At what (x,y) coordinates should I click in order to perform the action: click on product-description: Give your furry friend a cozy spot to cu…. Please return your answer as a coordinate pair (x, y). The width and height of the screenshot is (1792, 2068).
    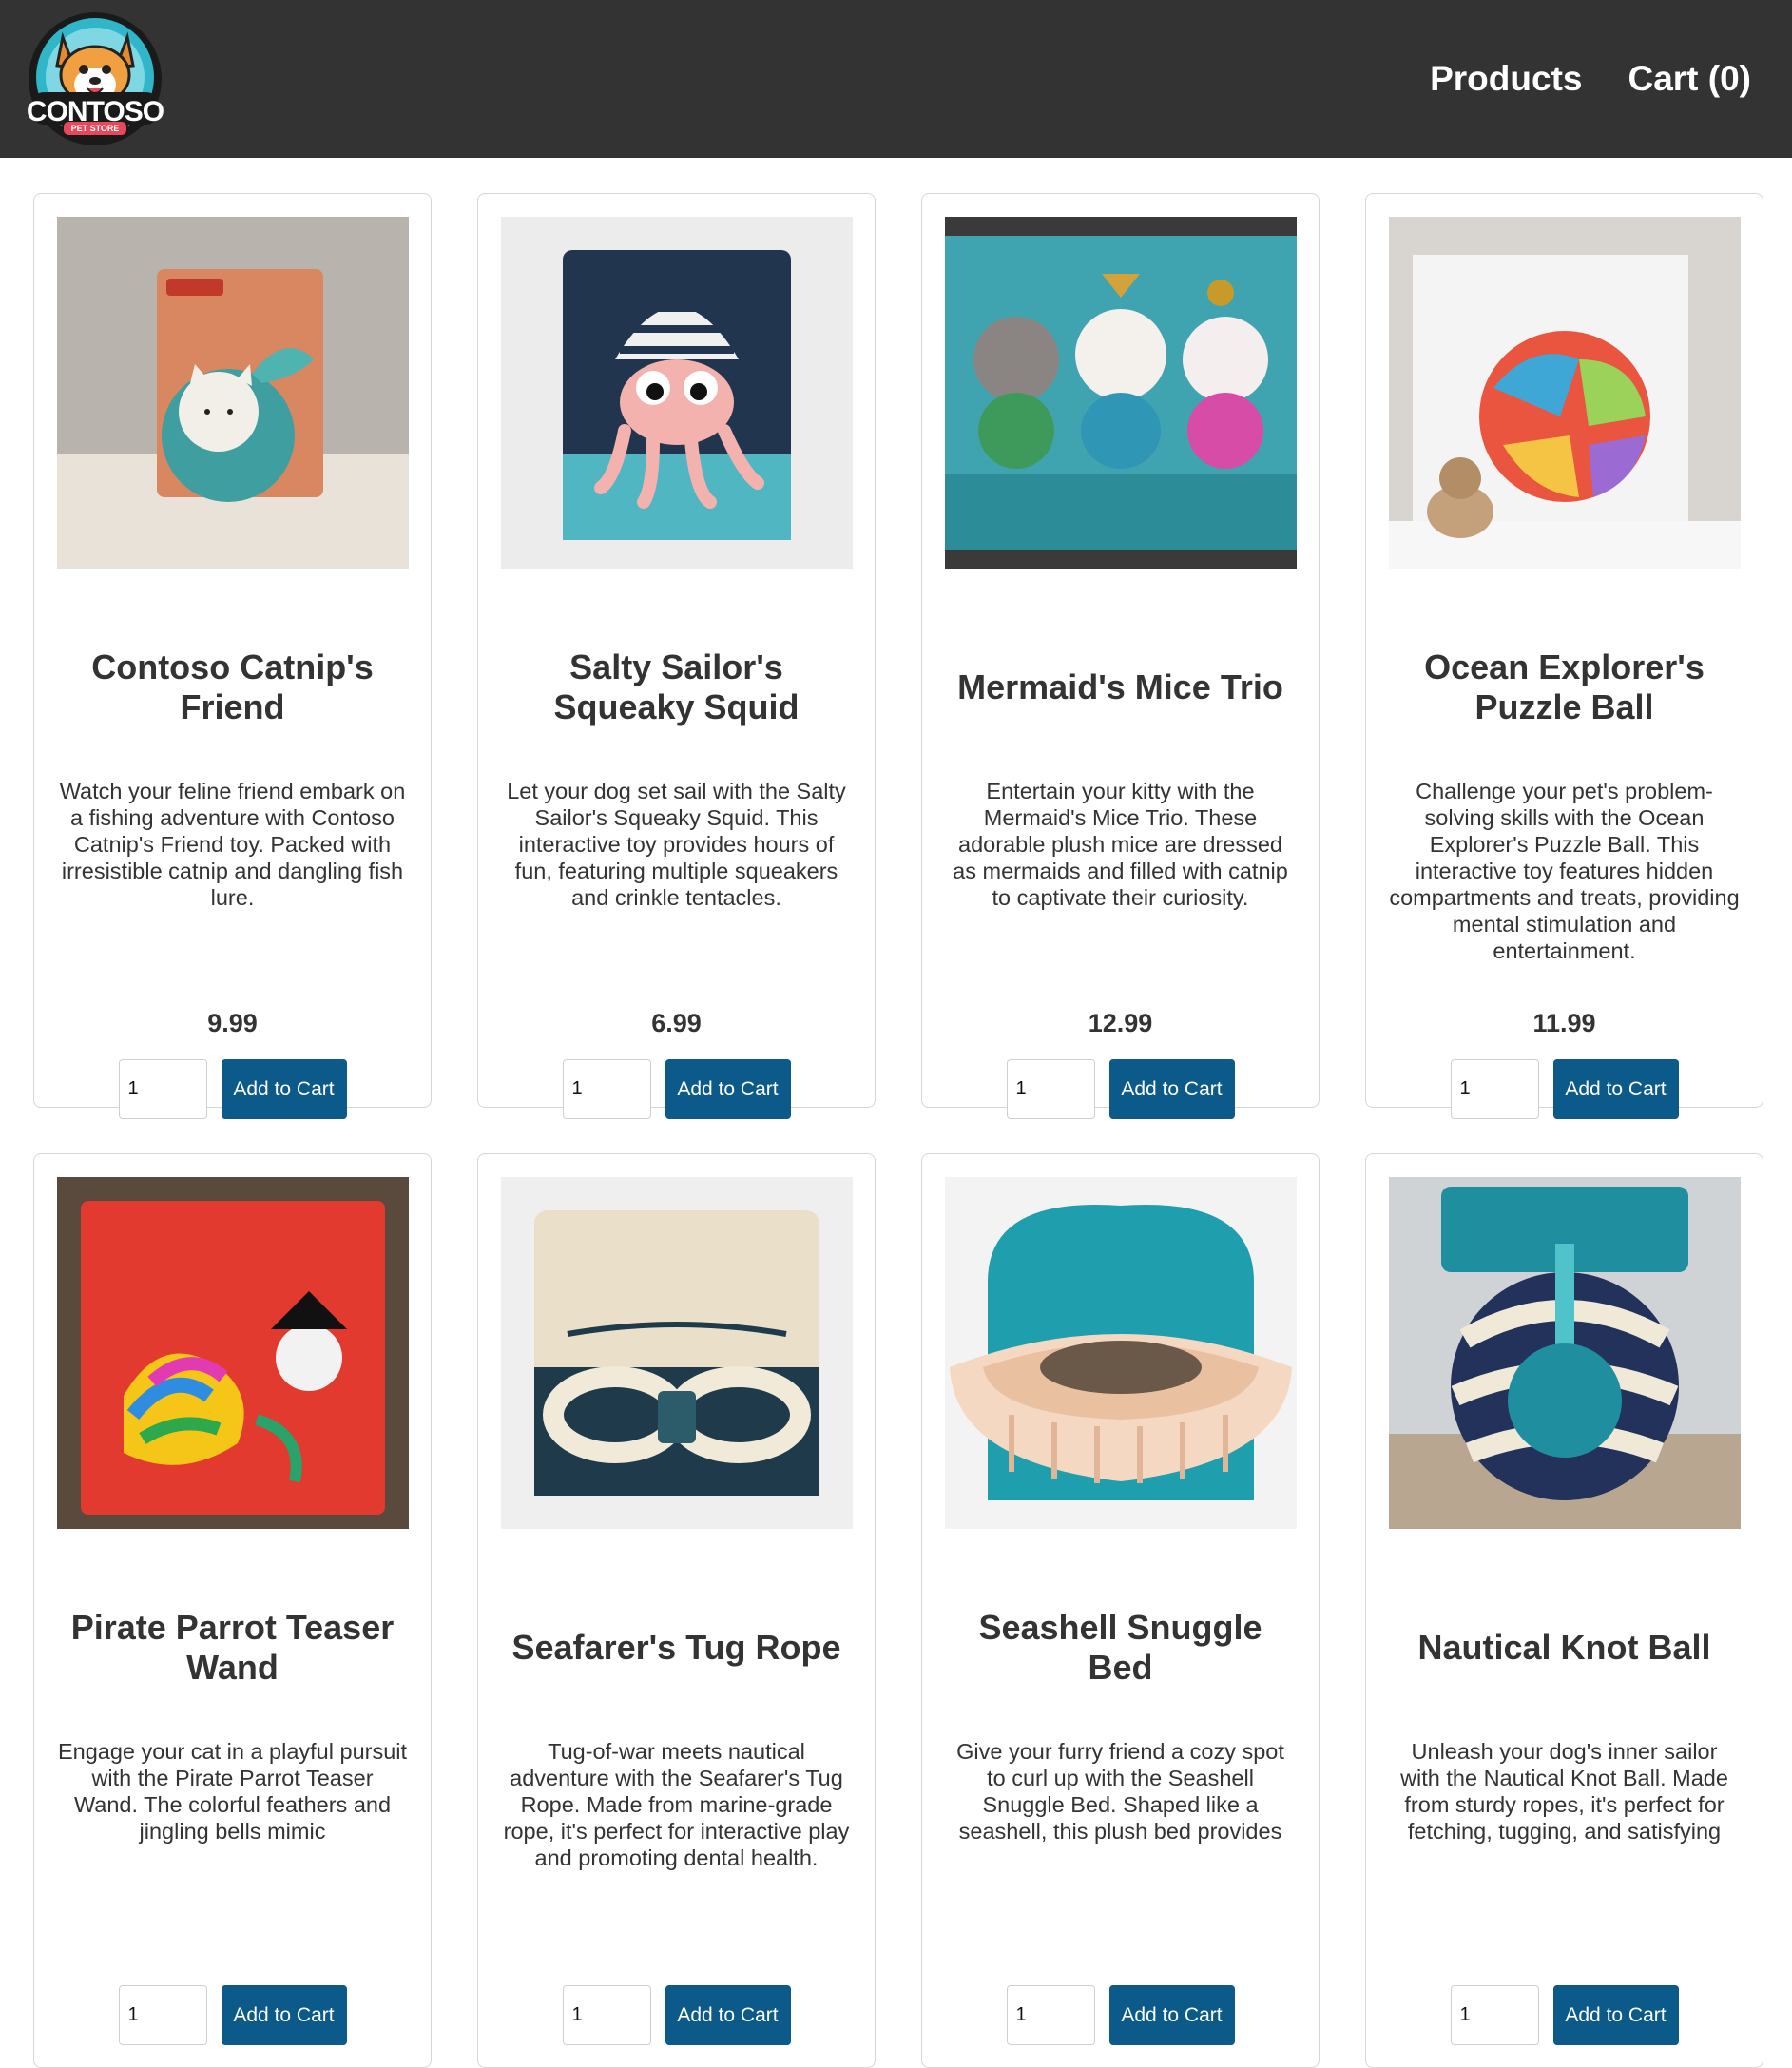
    Looking at the image, I should click on (1120, 1792).